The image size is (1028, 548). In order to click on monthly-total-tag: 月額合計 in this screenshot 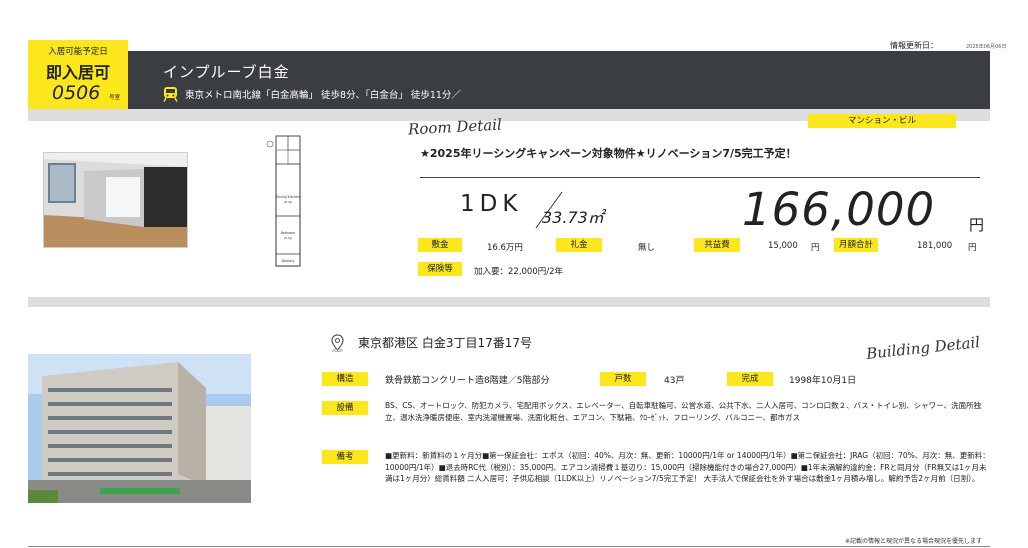, I will do `click(856, 245)`.